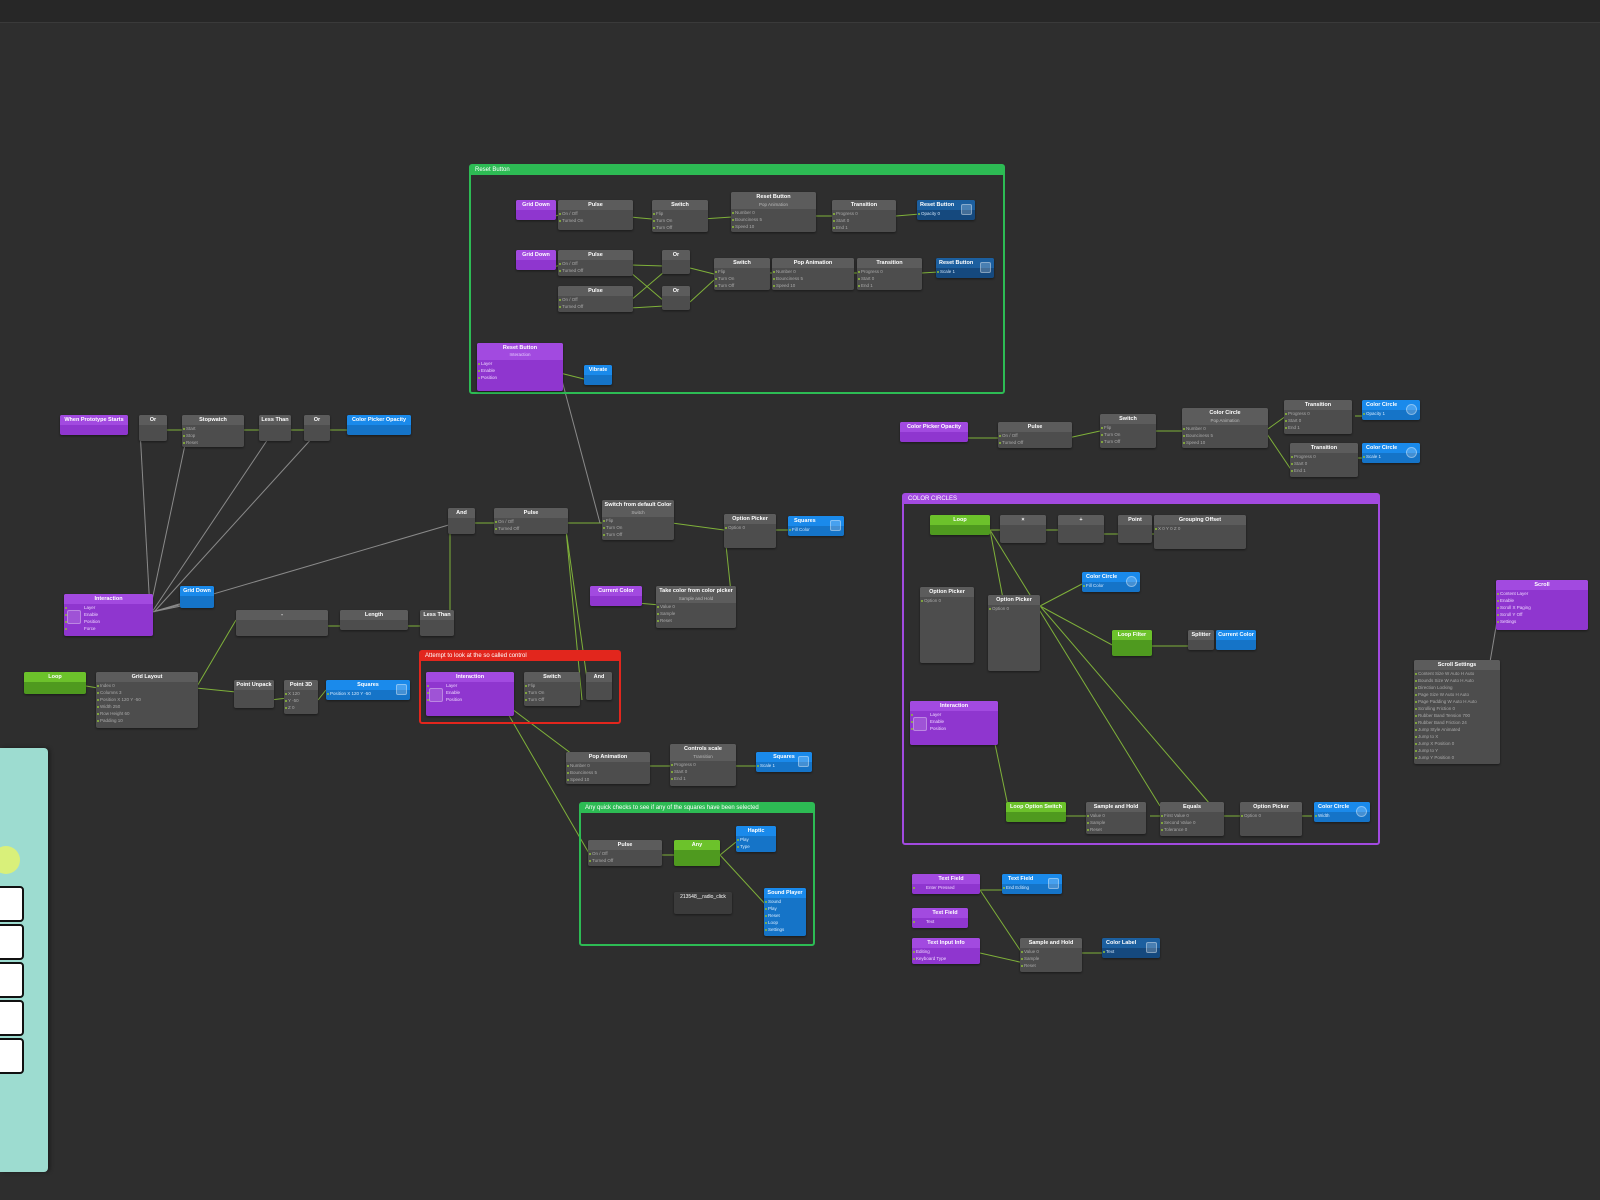 This screenshot has height=1200, width=1600. Describe the element at coordinates (1542, 621) in the screenshot. I see `port: Settings` at that location.